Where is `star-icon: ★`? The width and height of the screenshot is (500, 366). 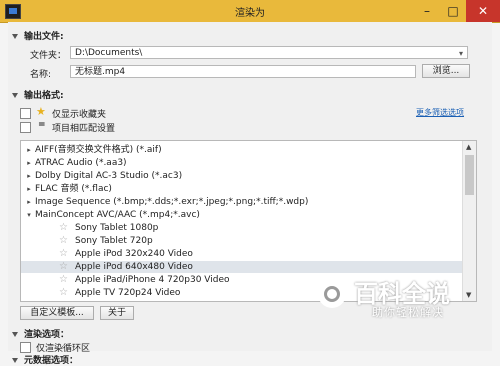
star-icon: ★ is located at coordinates (41, 111).